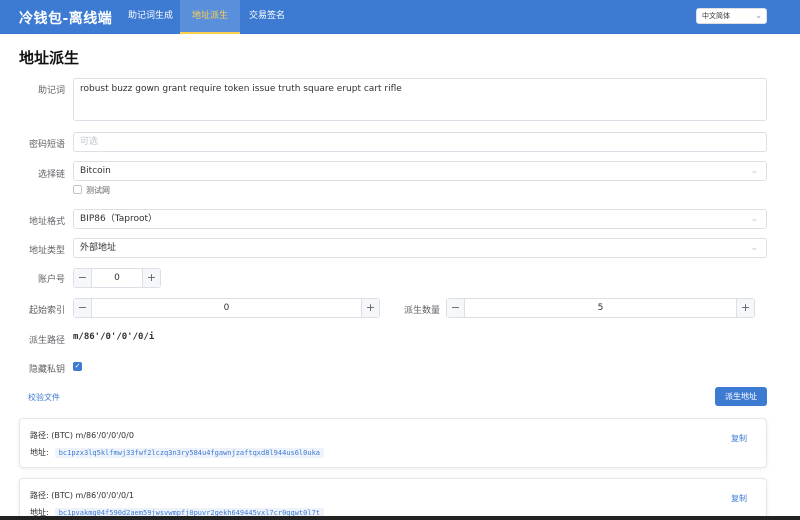 The image size is (800, 520). I want to click on start-index-stepper: − 0 +, so click(226, 308).